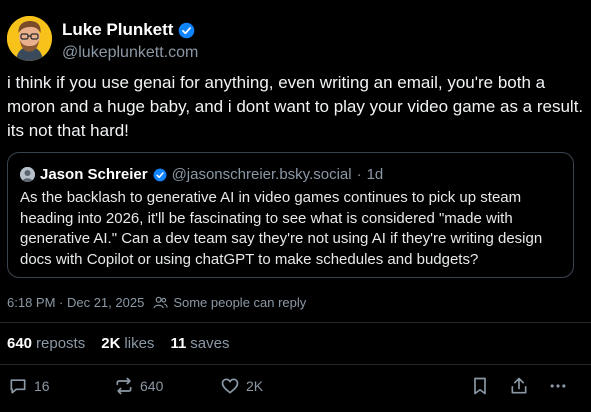  I want to click on quoted-author-avatar, so click(27, 174).